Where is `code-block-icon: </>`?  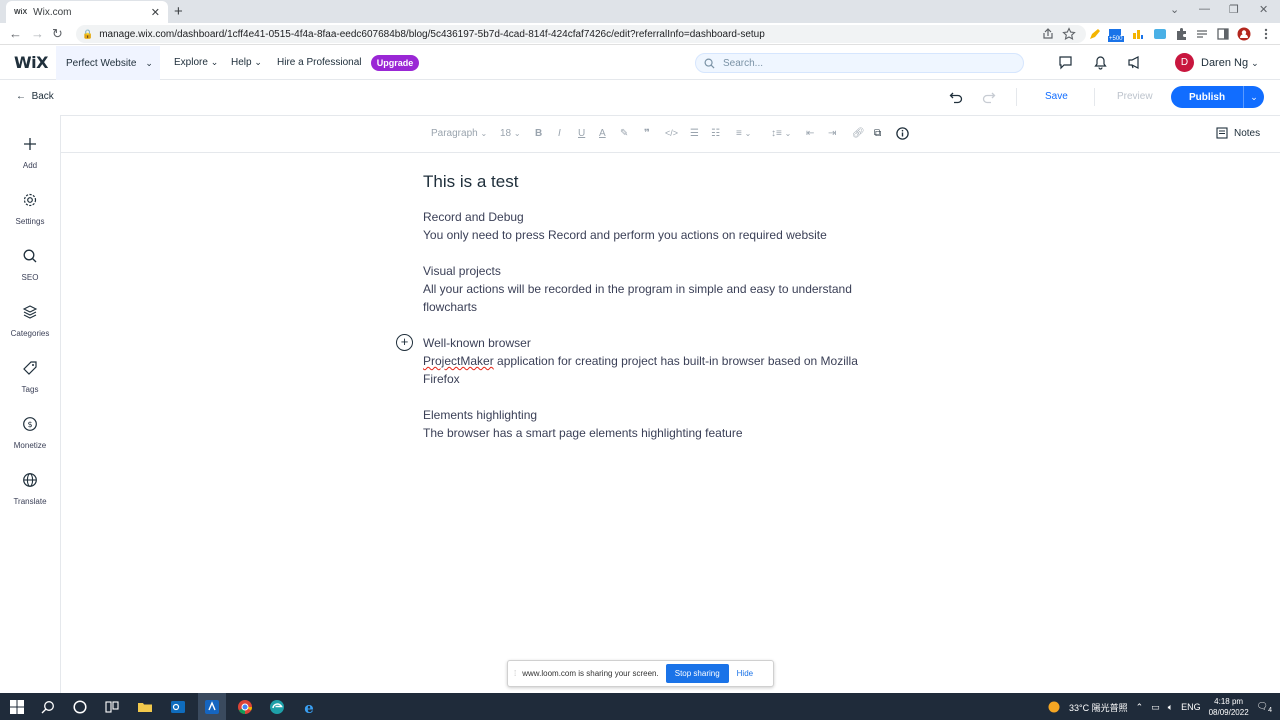 code-block-icon: </> is located at coordinates (671, 133).